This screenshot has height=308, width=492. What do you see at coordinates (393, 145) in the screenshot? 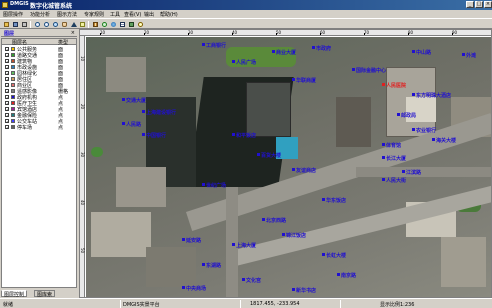
I see `map-poi-label: 体育馆` at bounding box center [393, 145].